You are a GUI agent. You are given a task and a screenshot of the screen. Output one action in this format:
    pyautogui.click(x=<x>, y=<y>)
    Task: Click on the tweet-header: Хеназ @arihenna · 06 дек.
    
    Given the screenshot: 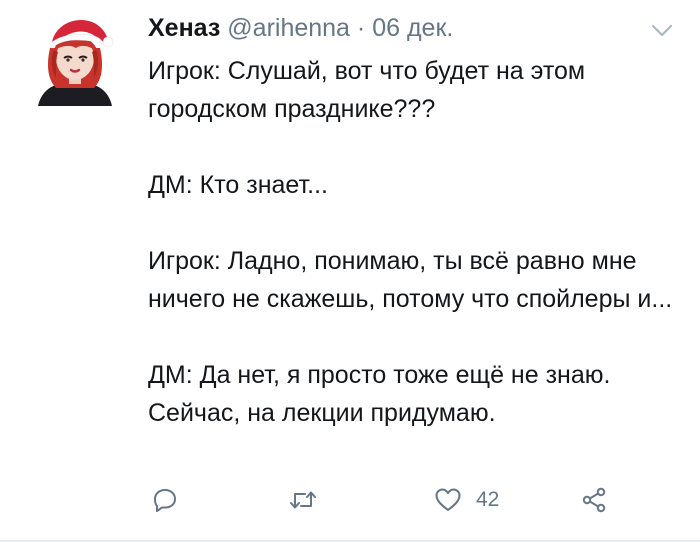 What is the action you would take?
    pyautogui.click(x=300, y=28)
    